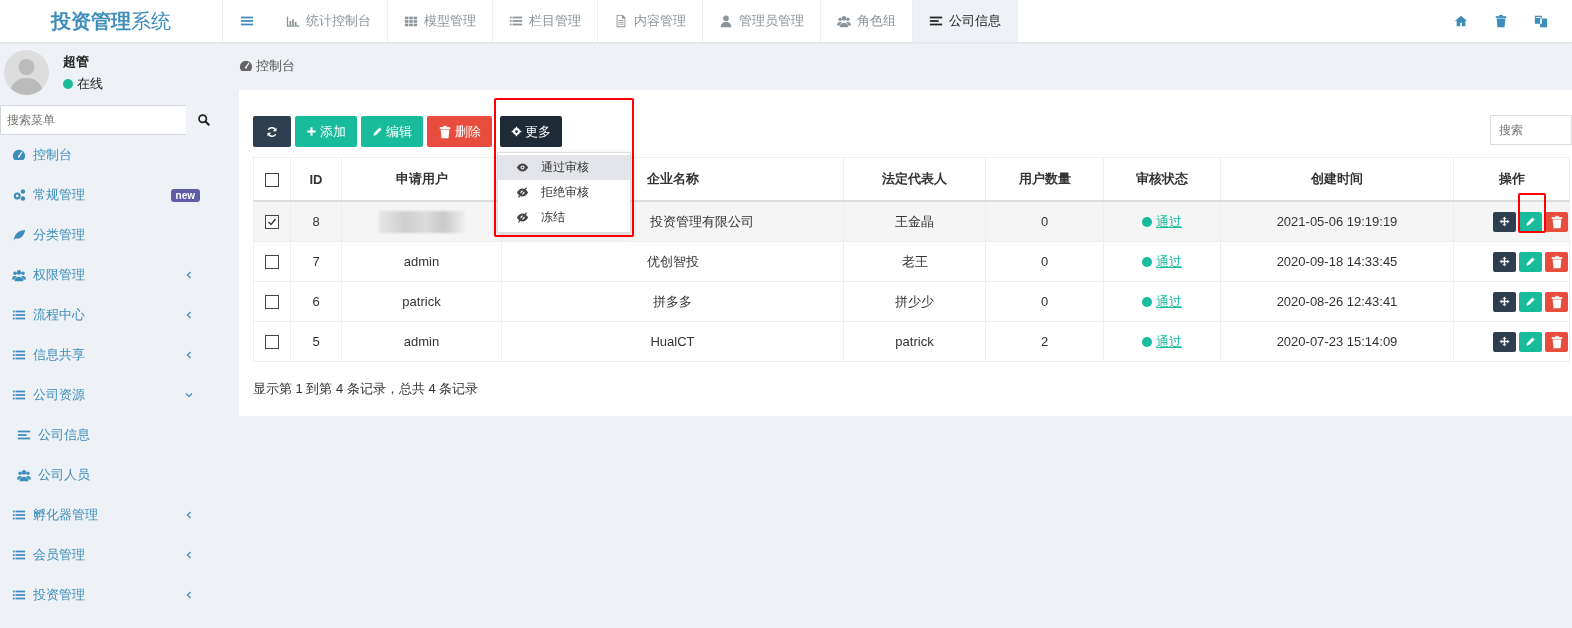 The width and height of the screenshot is (1572, 628). What do you see at coordinates (1337, 261) in the screenshot?
I see `table-cell: 2020-09-18 14:33:45` at bounding box center [1337, 261].